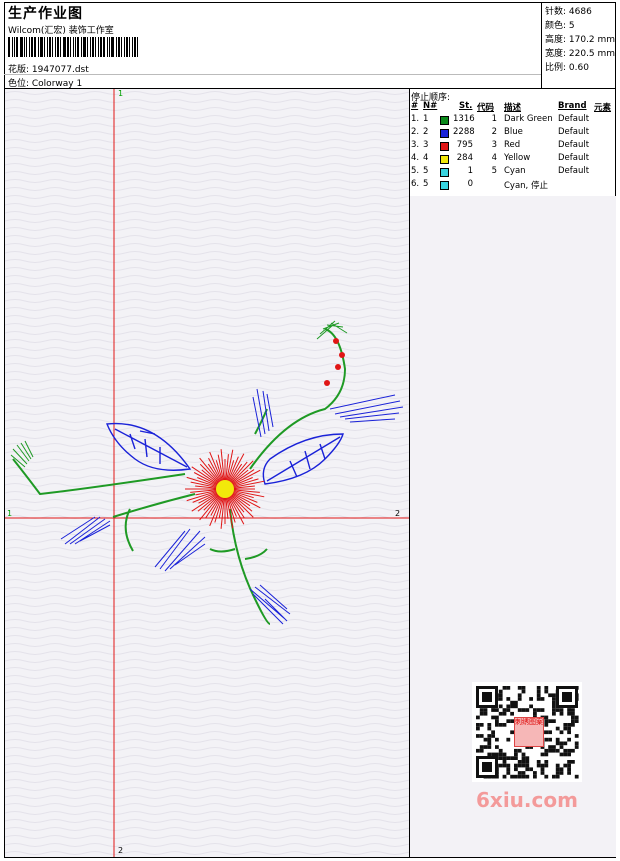 The width and height of the screenshot is (620, 861). I want to click on barcode, so click(75, 47).